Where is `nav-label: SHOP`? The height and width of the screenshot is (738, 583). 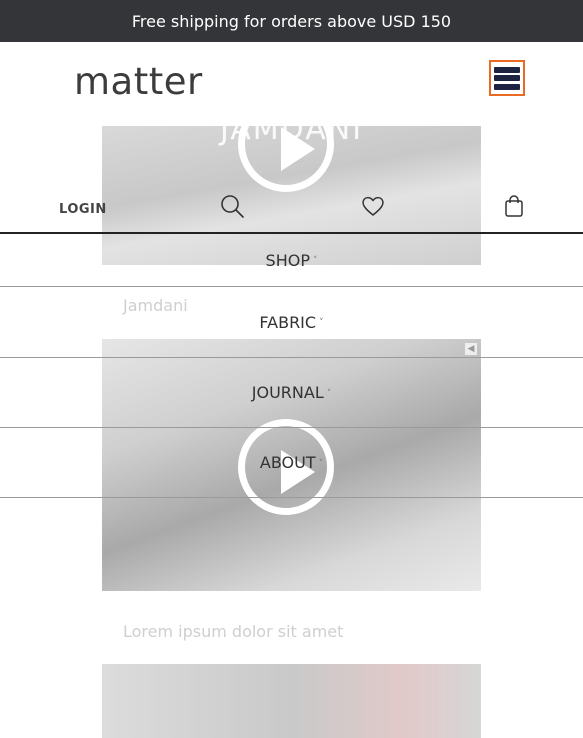
nav-label: SHOP is located at coordinates (287, 260).